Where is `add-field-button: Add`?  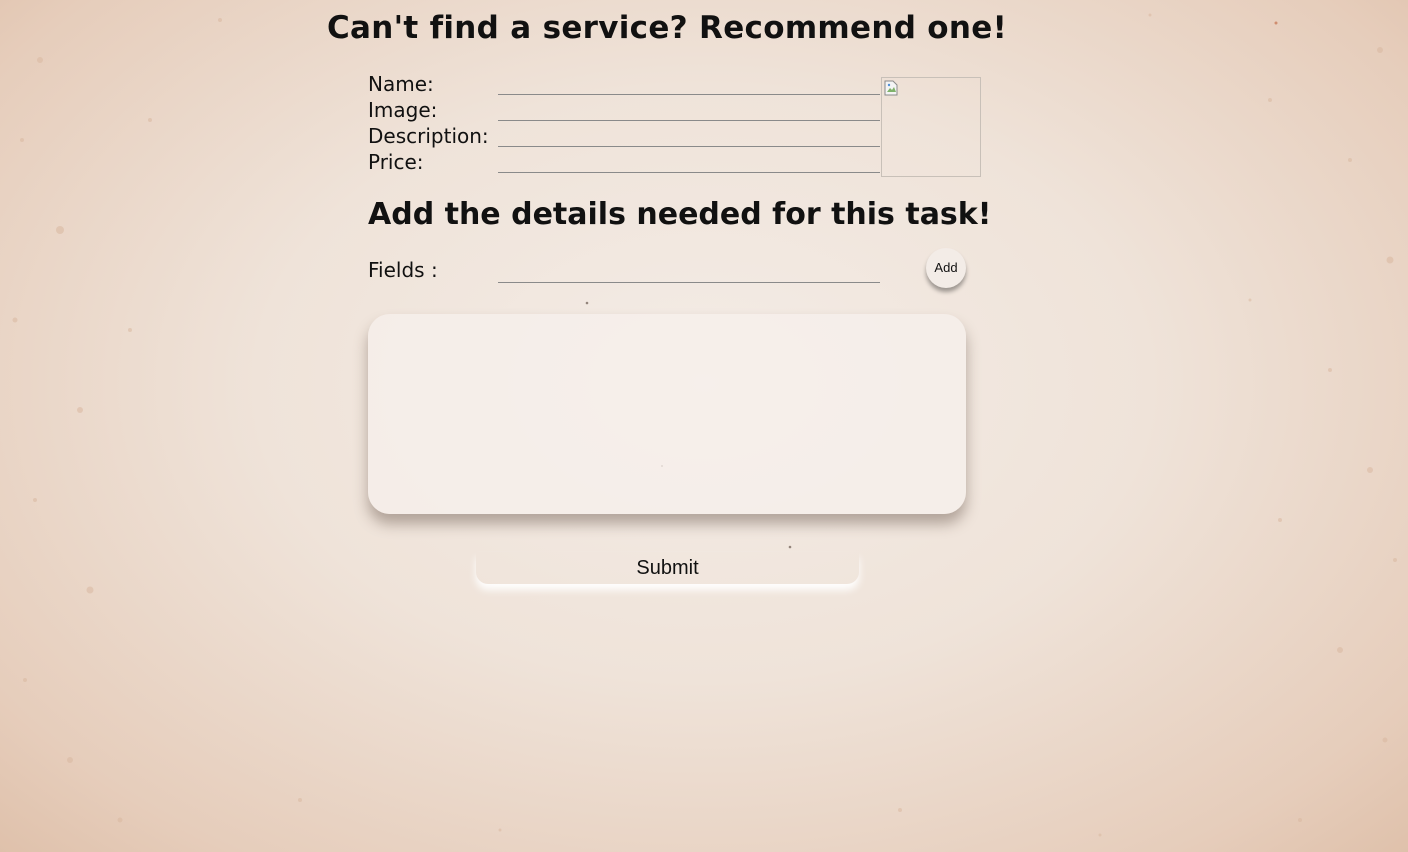
add-field-button: Add is located at coordinates (946, 268).